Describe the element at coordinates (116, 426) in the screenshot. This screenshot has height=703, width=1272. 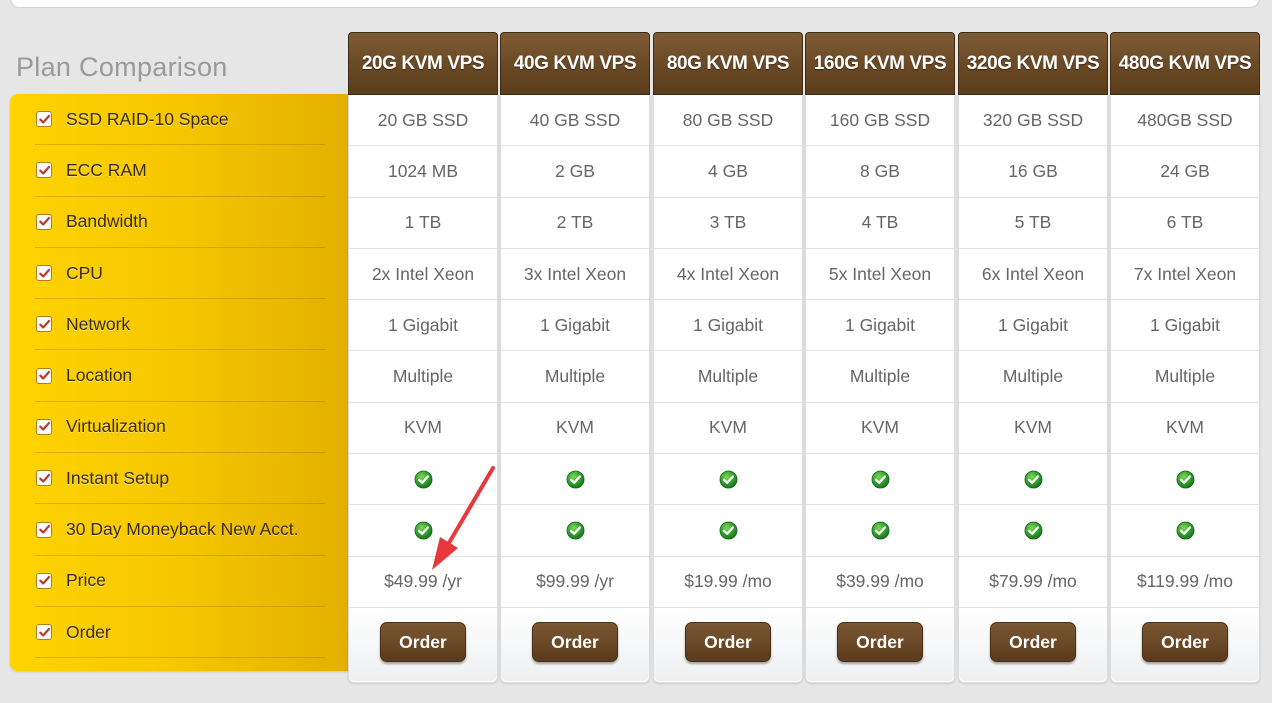
I see `feature-label: Virtualization` at that location.